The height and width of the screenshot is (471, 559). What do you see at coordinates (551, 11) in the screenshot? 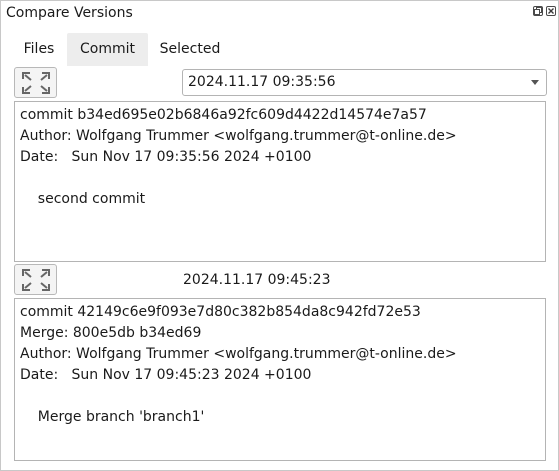
I see `close-icon` at bounding box center [551, 11].